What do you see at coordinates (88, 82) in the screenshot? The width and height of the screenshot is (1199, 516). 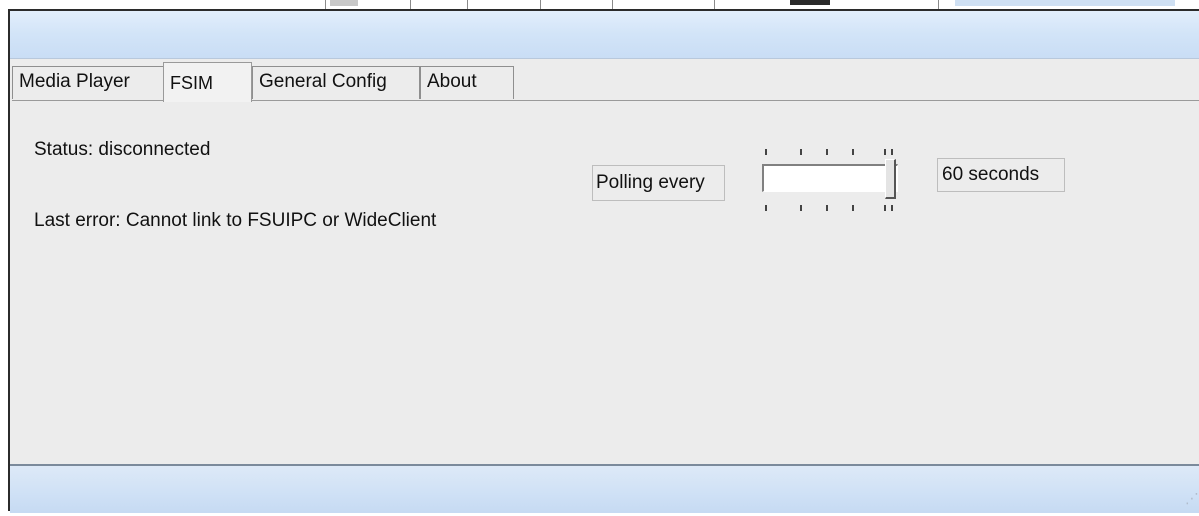 I see `tab-media-player: Media Player` at bounding box center [88, 82].